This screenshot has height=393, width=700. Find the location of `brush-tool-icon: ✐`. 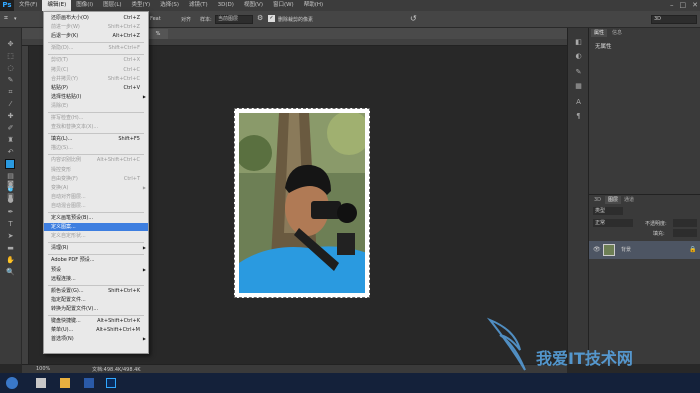

brush-tool-icon: ✐ is located at coordinates (10, 128).